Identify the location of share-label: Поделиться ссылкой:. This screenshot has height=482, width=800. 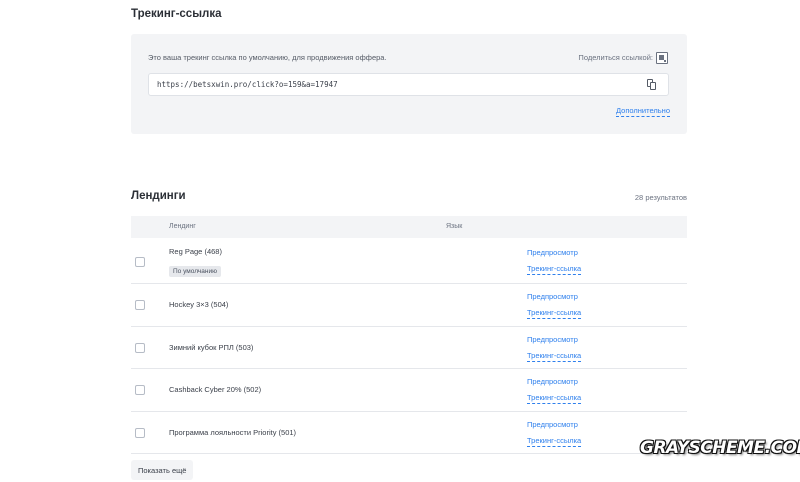
(615, 57).